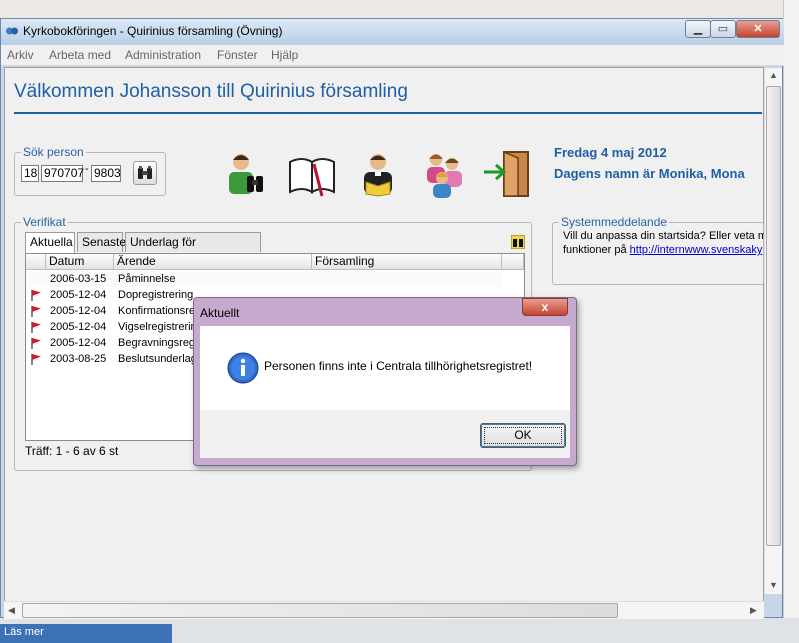 This screenshot has height=643, width=799. What do you see at coordinates (24, 632) in the screenshot?
I see `background-read-more: Läs mer` at bounding box center [24, 632].